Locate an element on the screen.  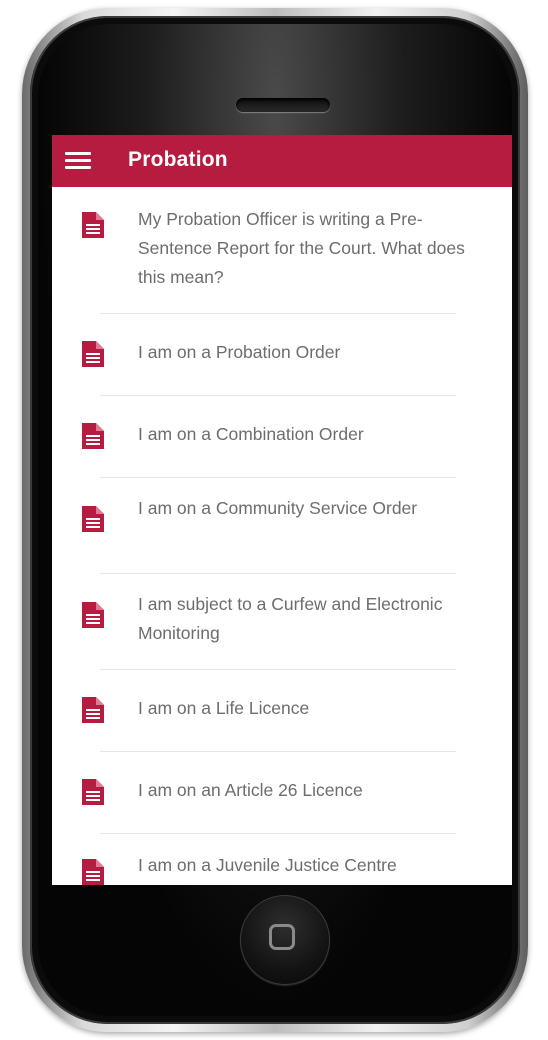
list-item: I am on an Article 26 Licence is located at coordinates (282, 792).